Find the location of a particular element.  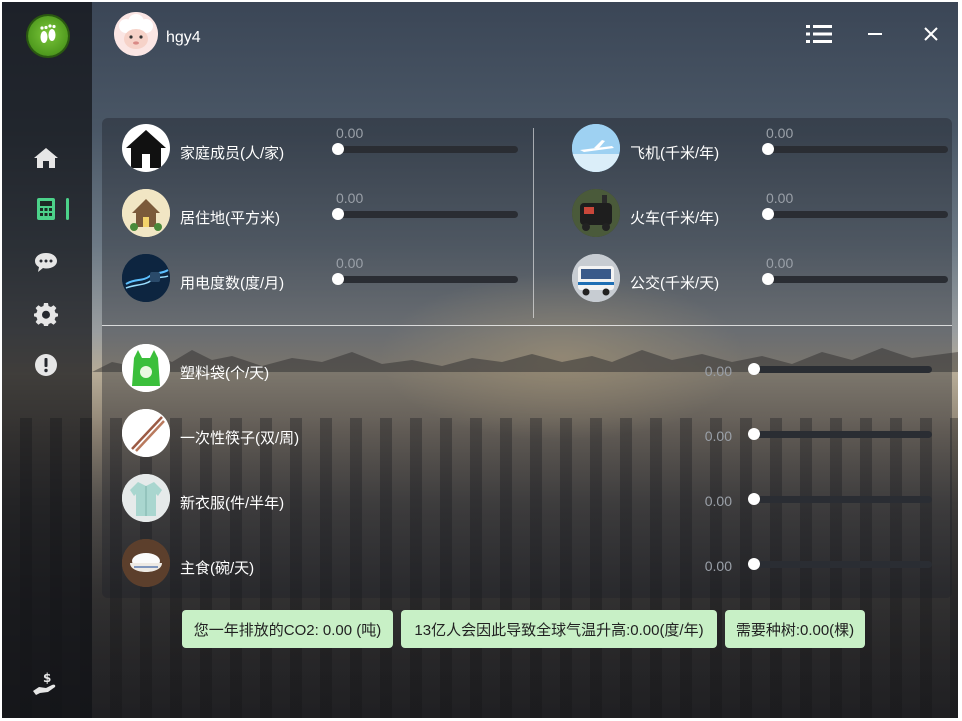

train-icon is located at coordinates (596, 213).